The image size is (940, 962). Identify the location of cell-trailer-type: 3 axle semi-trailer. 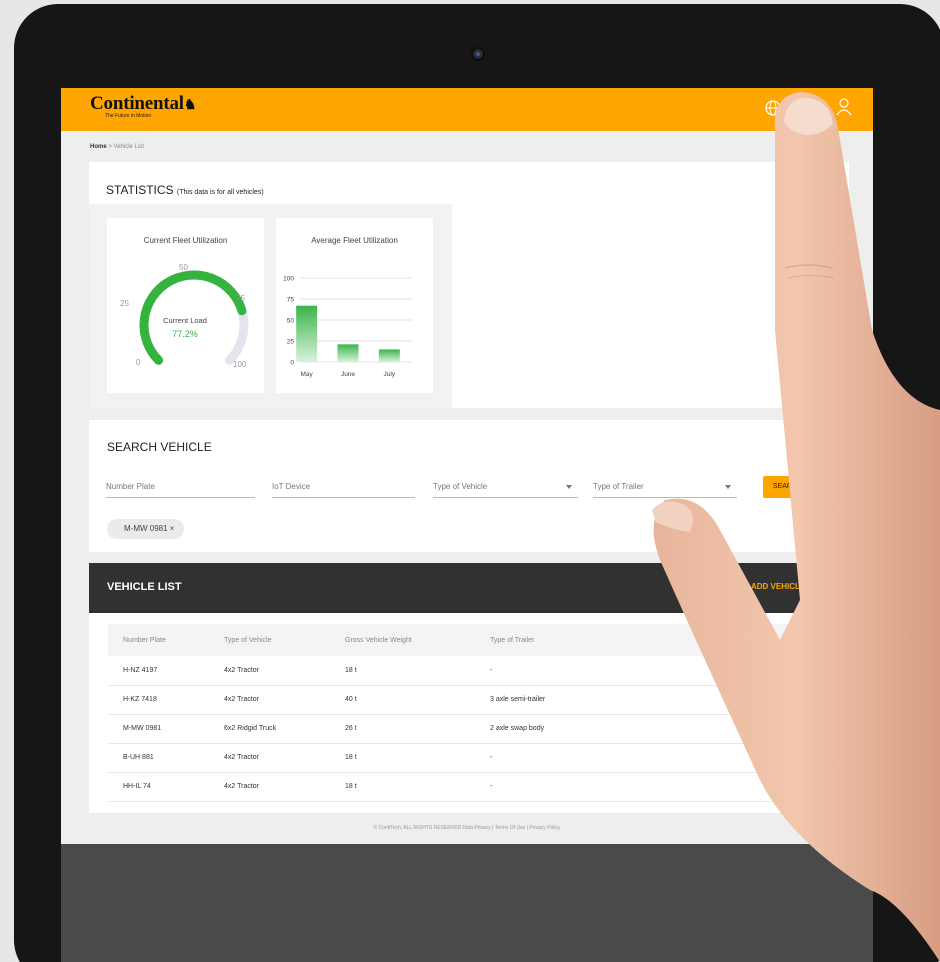
(654, 700).